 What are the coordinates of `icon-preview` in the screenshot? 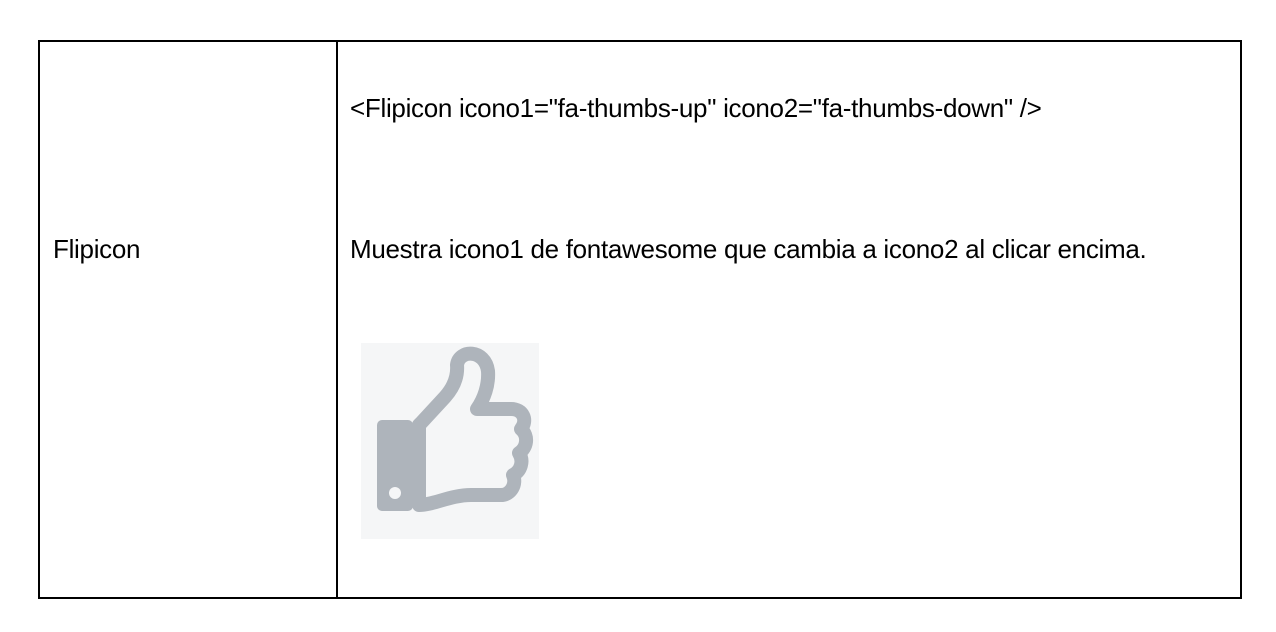 It's located at (450, 441).